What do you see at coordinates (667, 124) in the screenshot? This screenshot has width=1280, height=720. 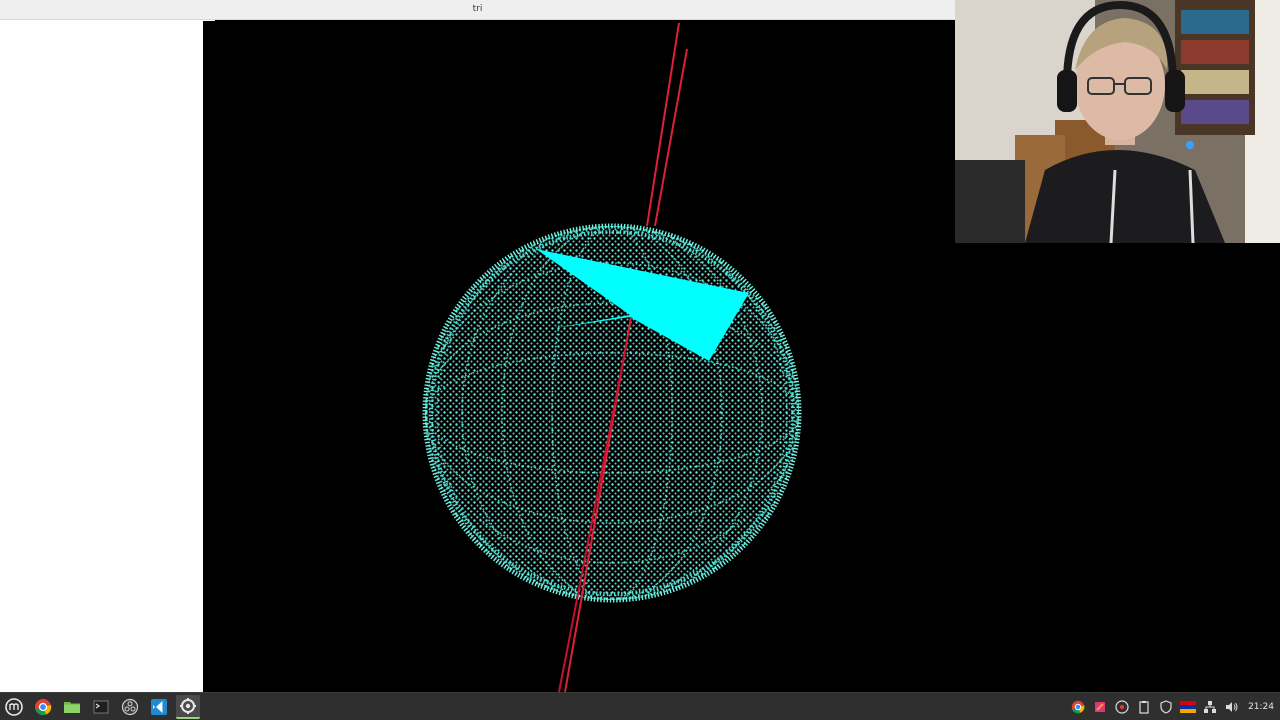 I see `ray-lines` at bounding box center [667, 124].